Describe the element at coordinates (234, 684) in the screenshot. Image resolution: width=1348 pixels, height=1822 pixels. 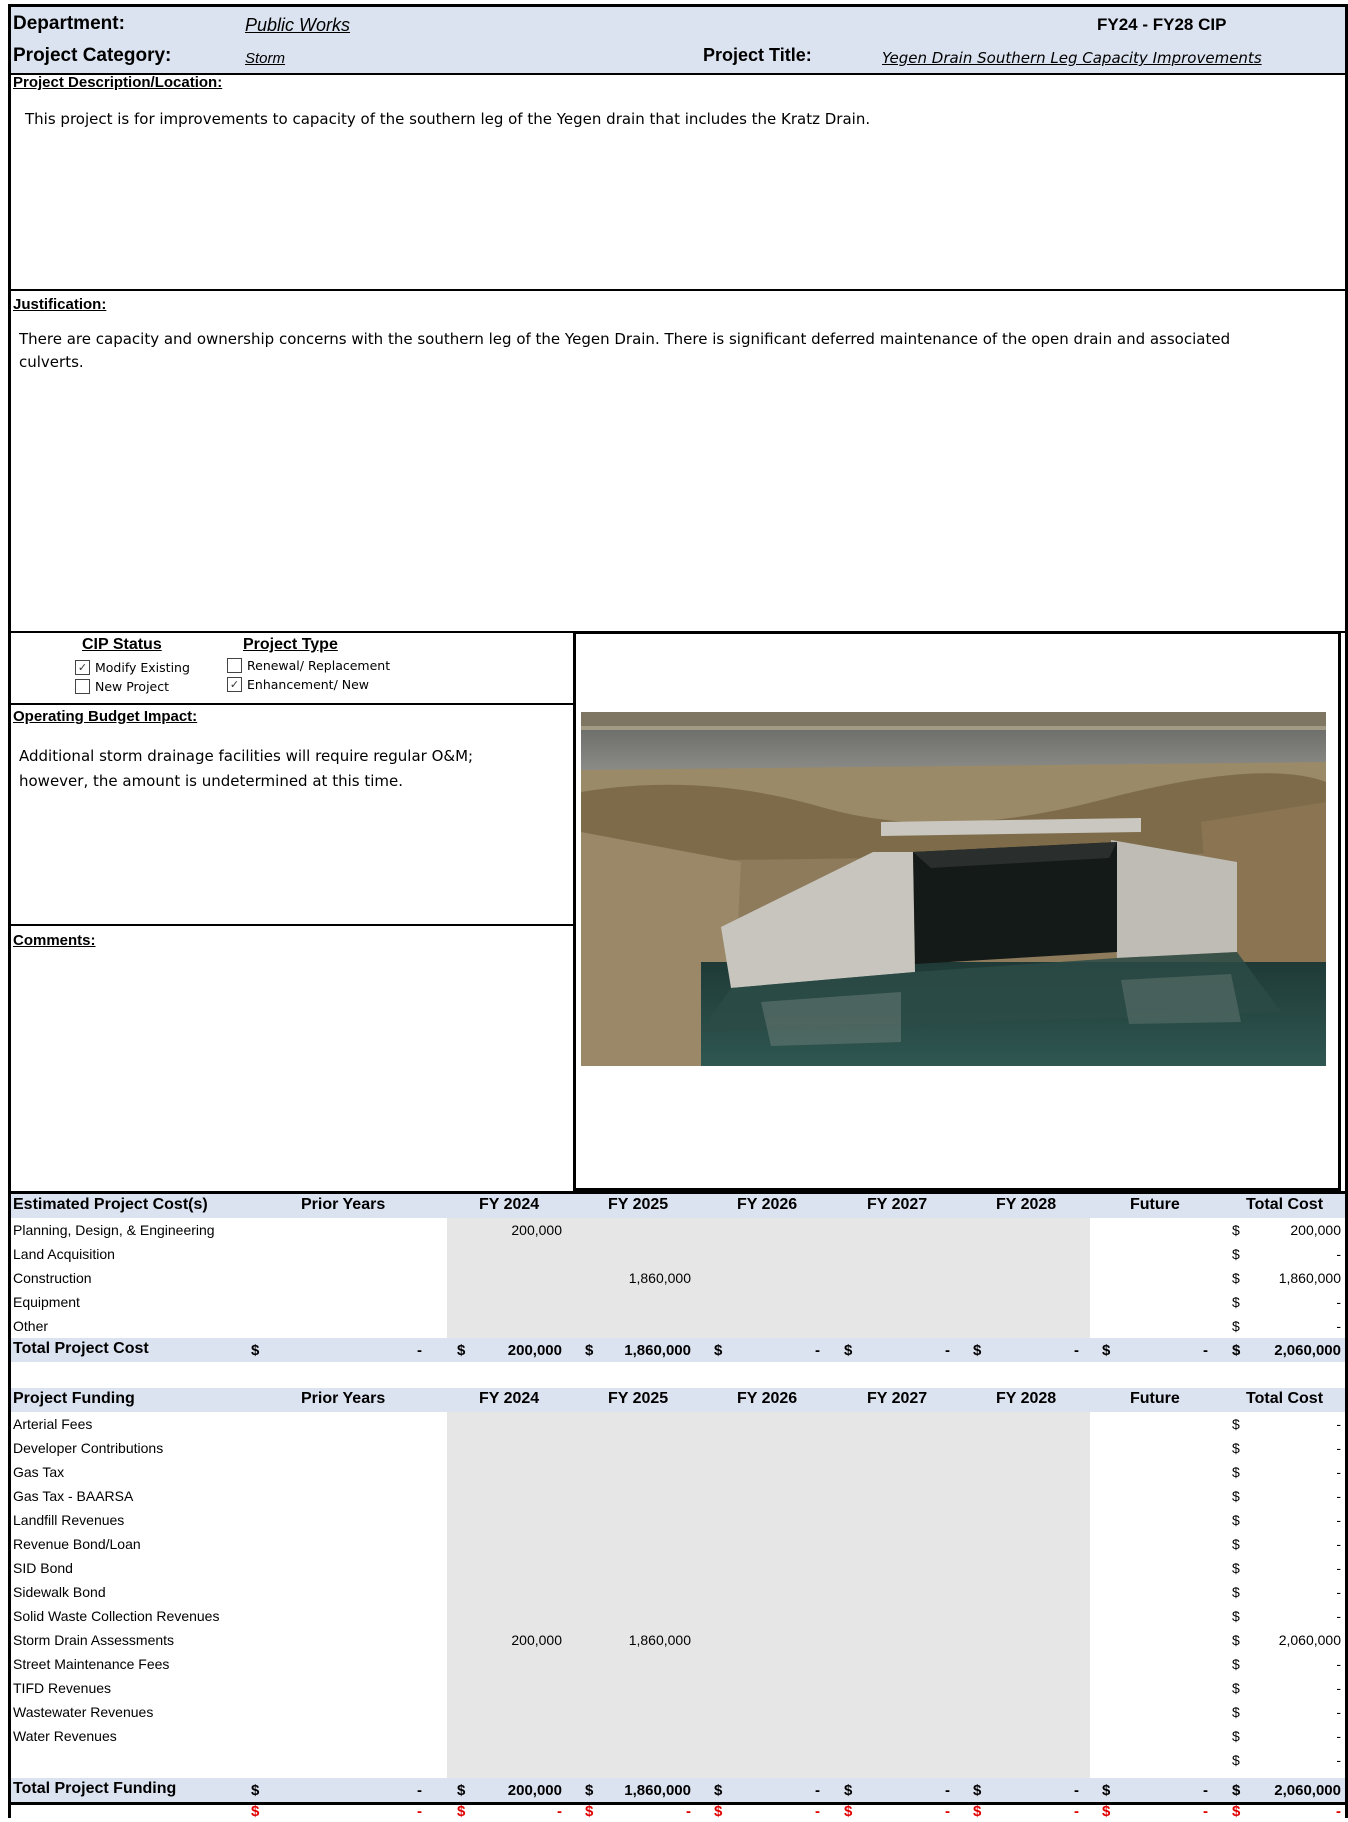
I see `enhancement-checkbox: ✓` at that location.